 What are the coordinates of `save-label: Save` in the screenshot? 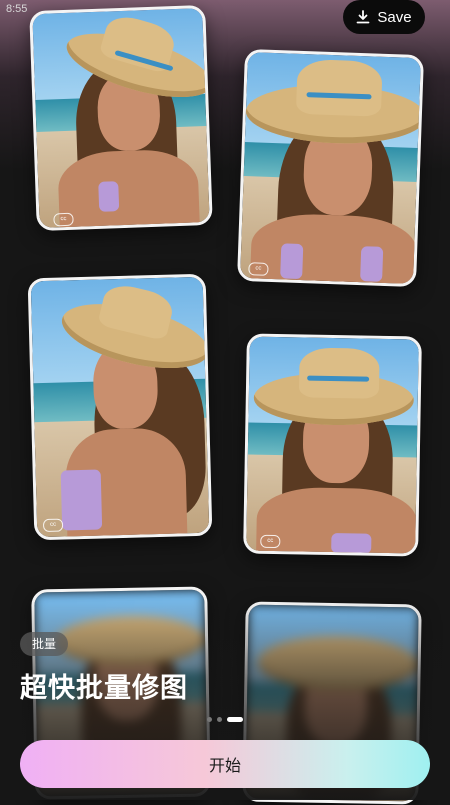 It's located at (394, 17).